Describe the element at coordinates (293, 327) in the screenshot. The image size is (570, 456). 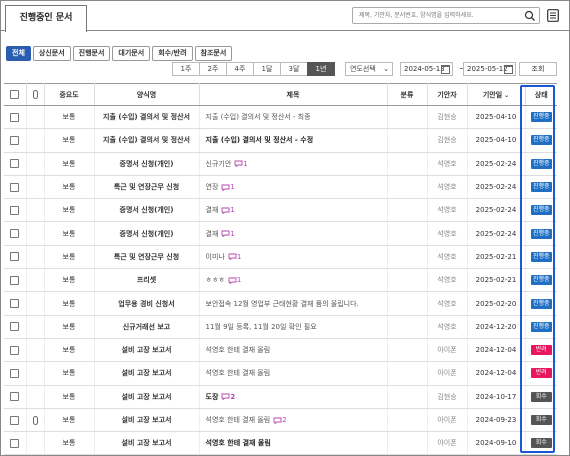
I see `title-cell: 11월 9일 등록, 11월 20일 확인 필요` at that location.